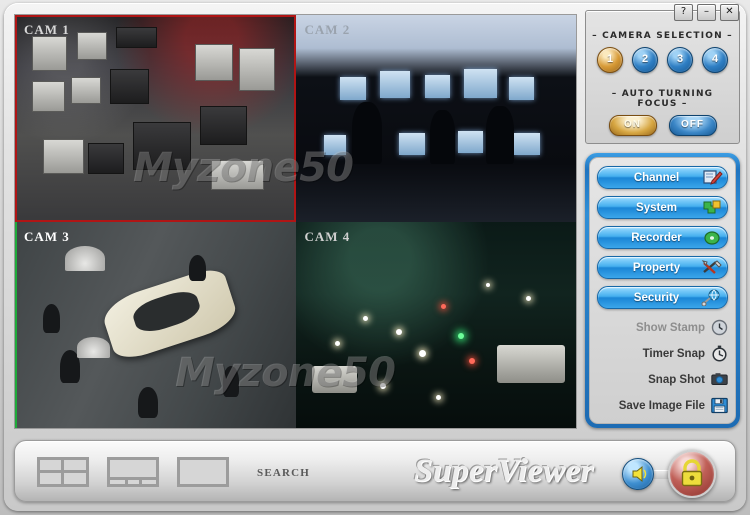  I want to click on camera-button-2: 2, so click(645, 60).